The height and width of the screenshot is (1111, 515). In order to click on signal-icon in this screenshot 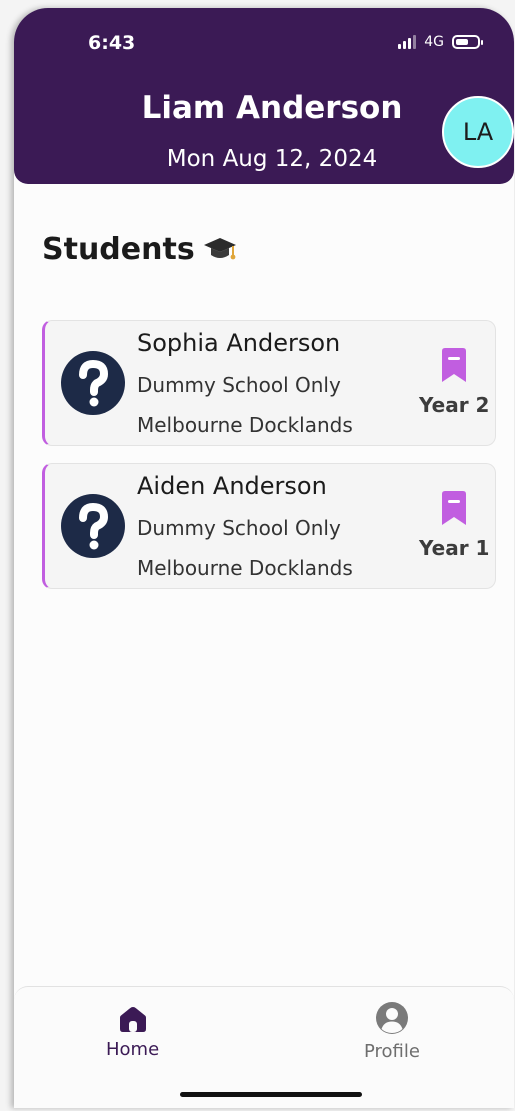, I will do `click(407, 42)`.